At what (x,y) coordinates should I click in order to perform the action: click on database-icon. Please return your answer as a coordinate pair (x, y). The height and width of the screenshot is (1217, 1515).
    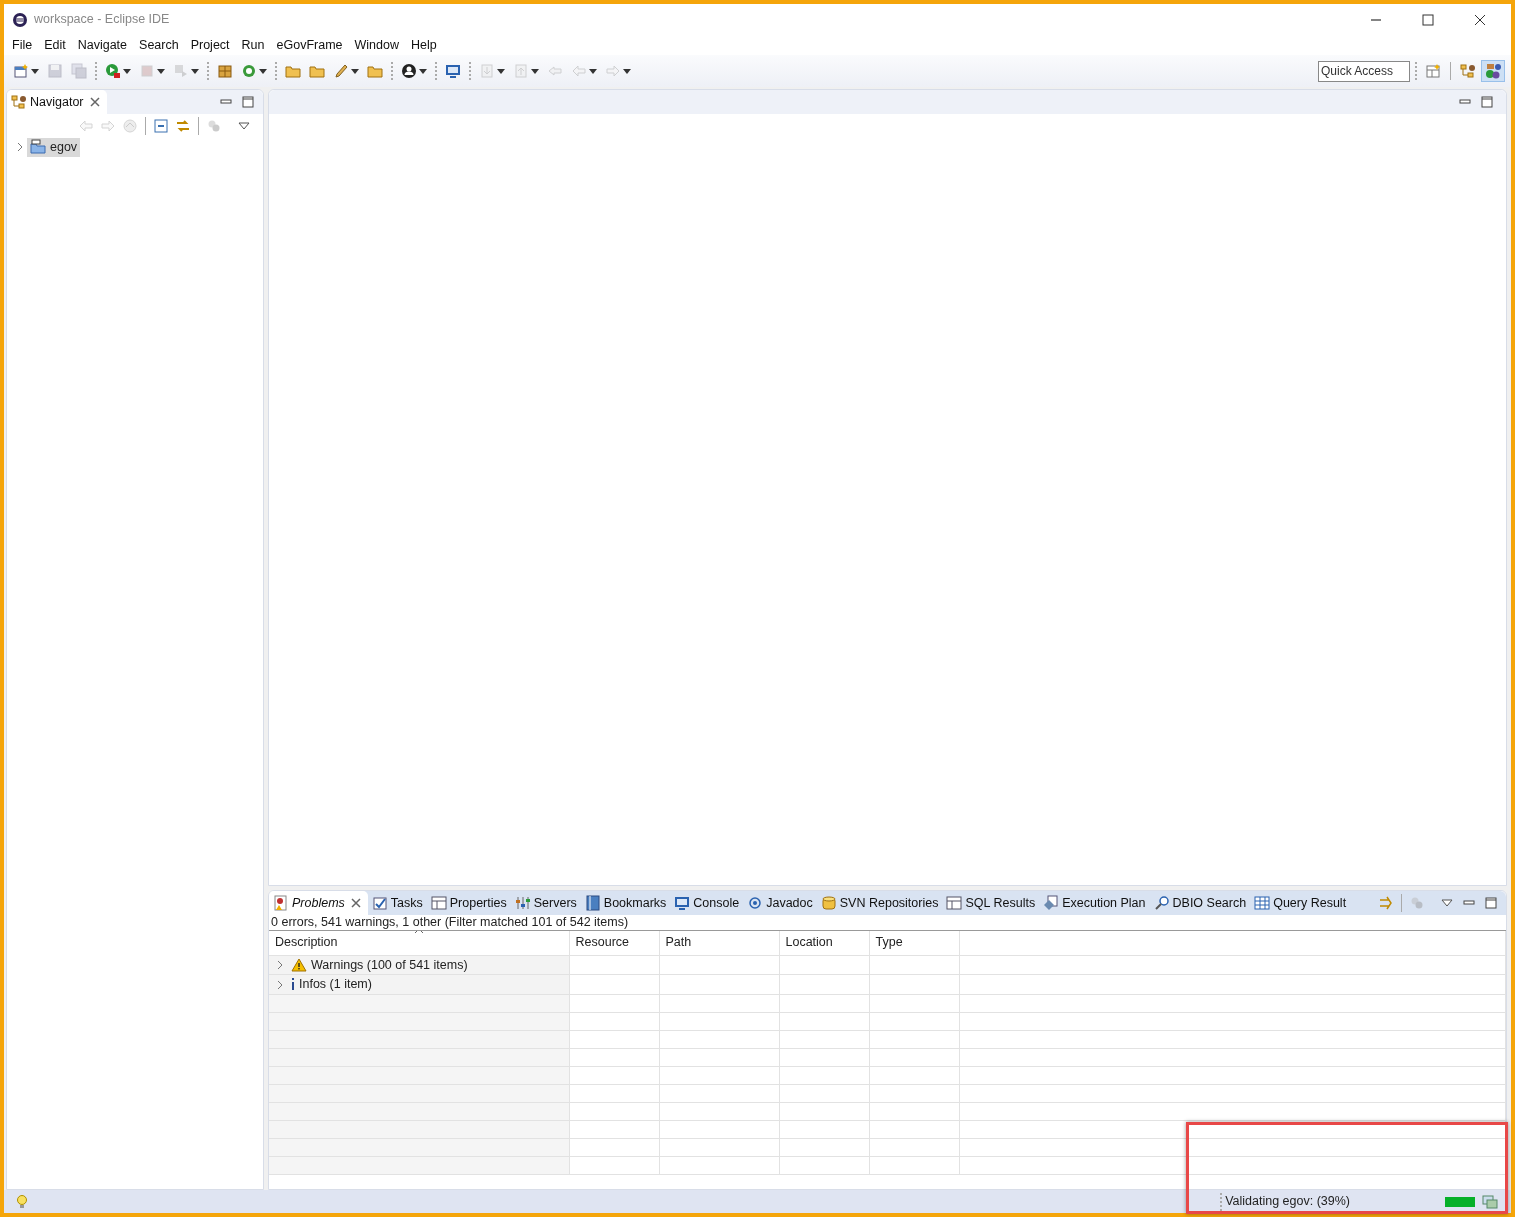
    Looking at the image, I should click on (828, 903).